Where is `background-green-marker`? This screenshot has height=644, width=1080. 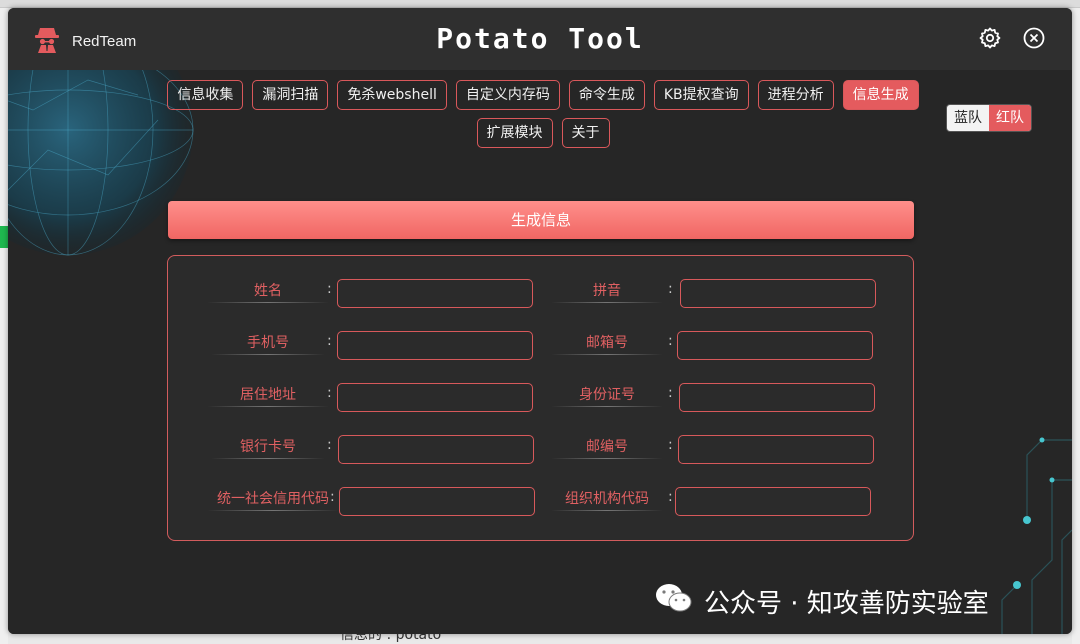 background-green-marker is located at coordinates (4, 237).